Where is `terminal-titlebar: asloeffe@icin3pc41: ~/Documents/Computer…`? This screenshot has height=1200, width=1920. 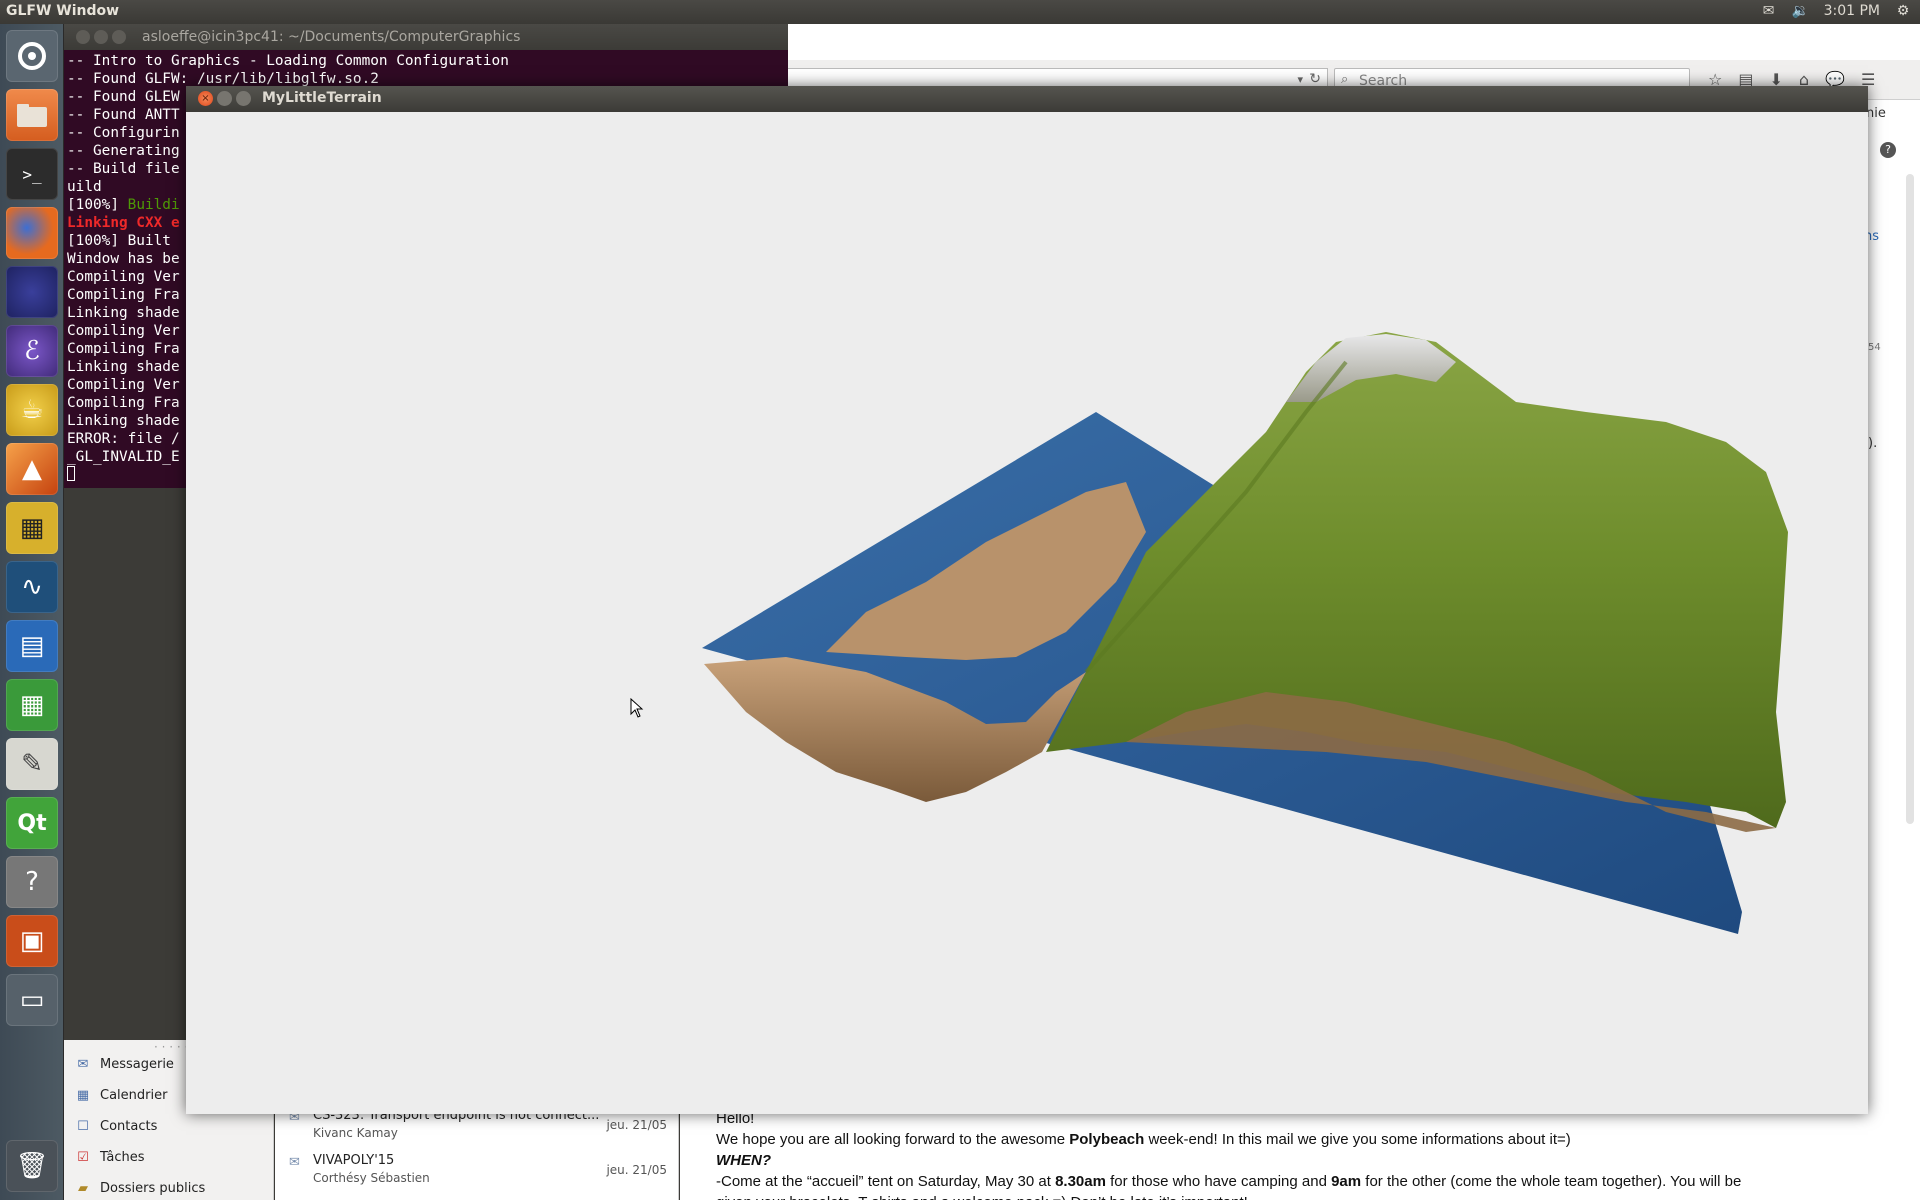 terminal-titlebar: asloeffe@icin3pc41: ~/Documents/Computer… is located at coordinates (426, 37).